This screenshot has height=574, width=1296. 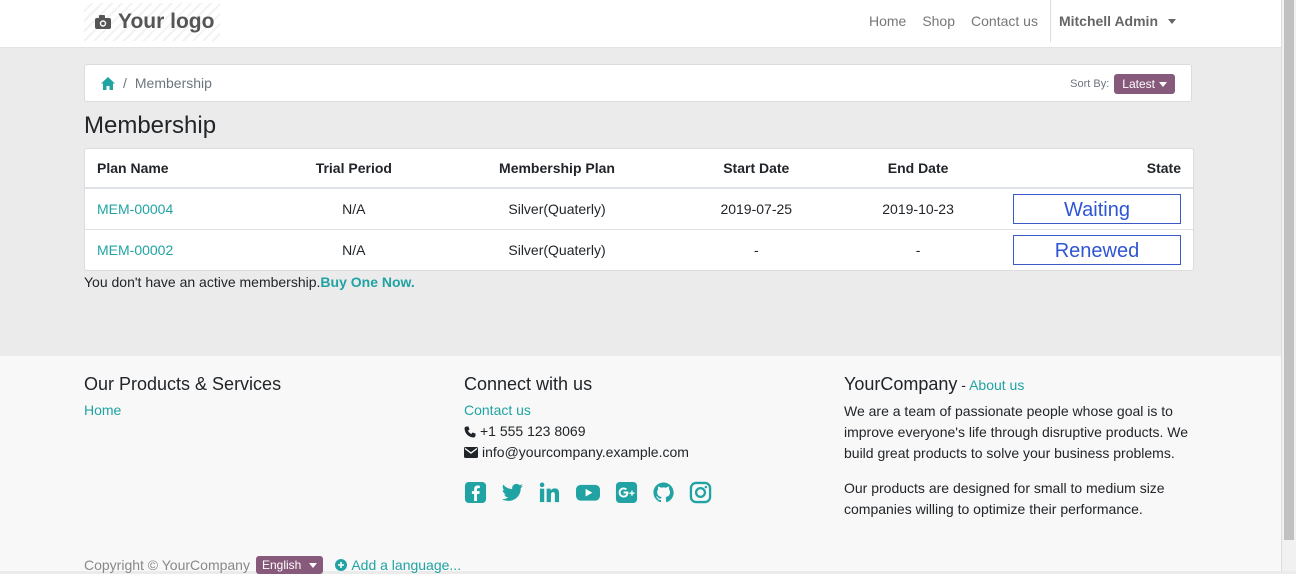 I want to click on buy-now-label: Buy One Now., so click(x=367, y=282).